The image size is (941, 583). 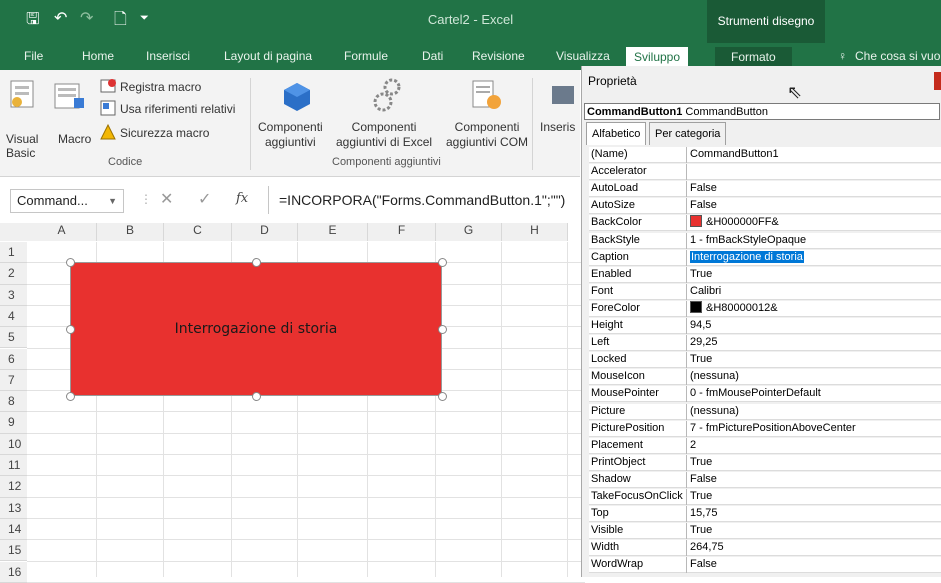 What do you see at coordinates (168, 56) in the screenshot?
I see `tab-insert: Inserisci` at bounding box center [168, 56].